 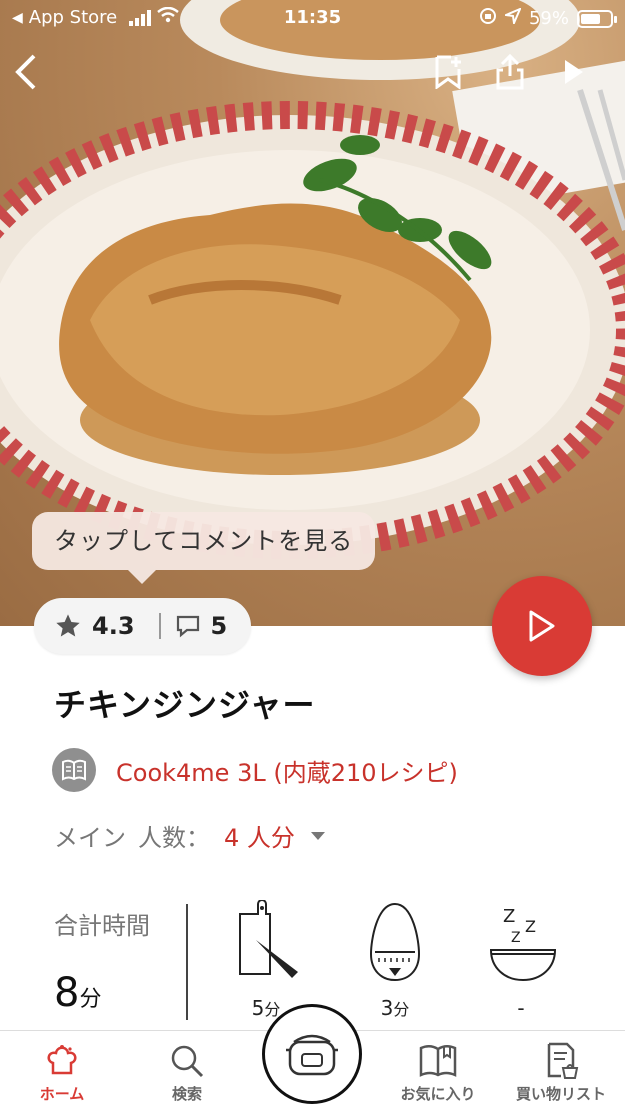 What do you see at coordinates (395, 1008) in the screenshot?
I see `cook-time-value: 3分` at bounding box center [395, 1008].